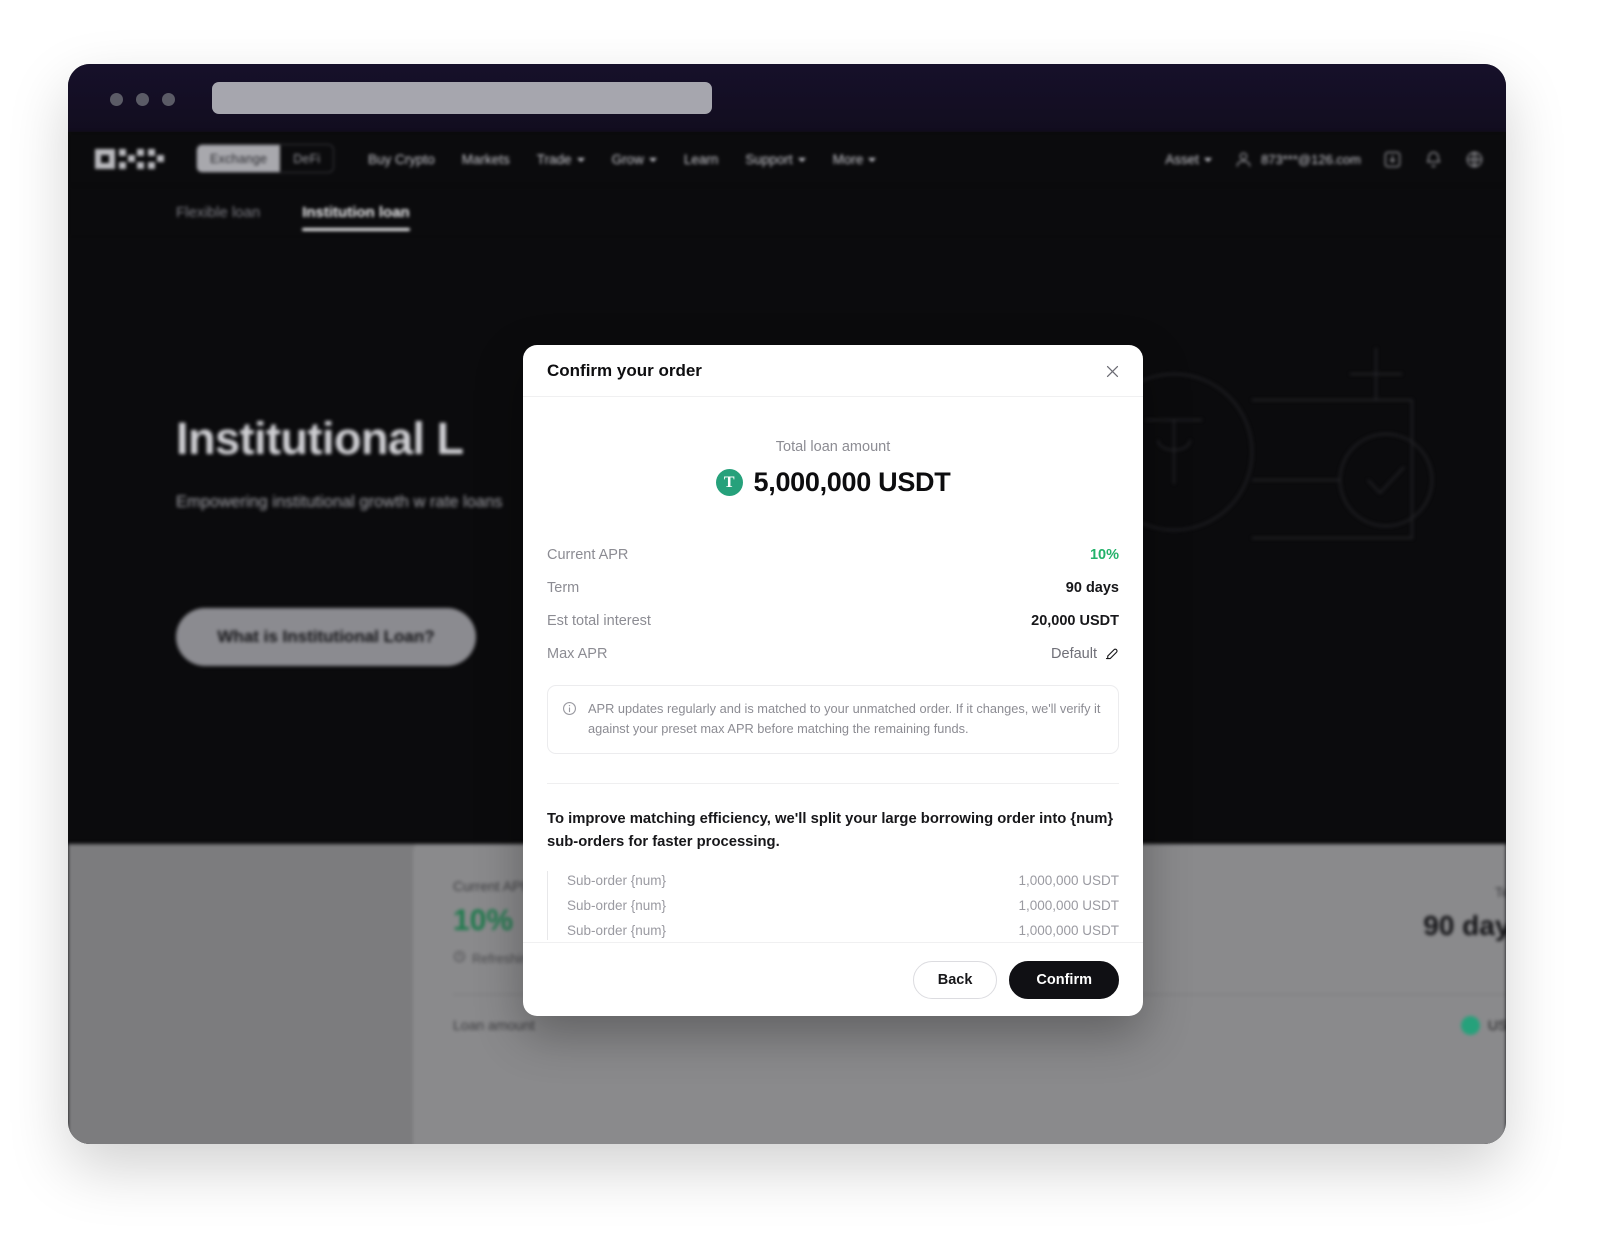 This screenshot has width=1600, height=1244. Describe the element at coordinates (729, 482) in the screenshot. I see `usdt-token-icon: T` at that location.